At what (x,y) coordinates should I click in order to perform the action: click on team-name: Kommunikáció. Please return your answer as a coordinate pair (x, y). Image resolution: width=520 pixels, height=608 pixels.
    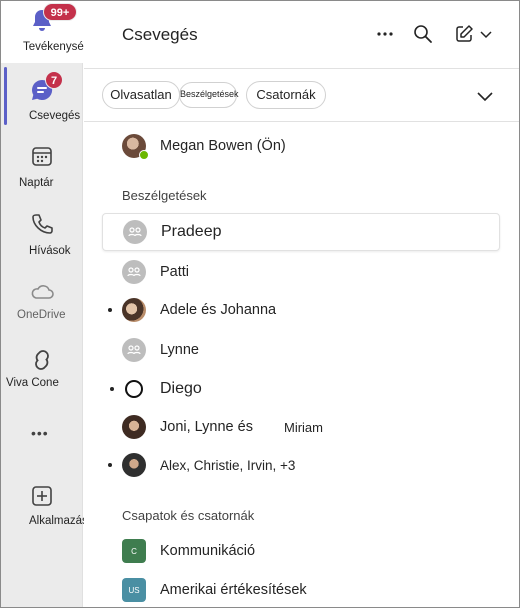
    Looking at the image, I should click on (208, 551).